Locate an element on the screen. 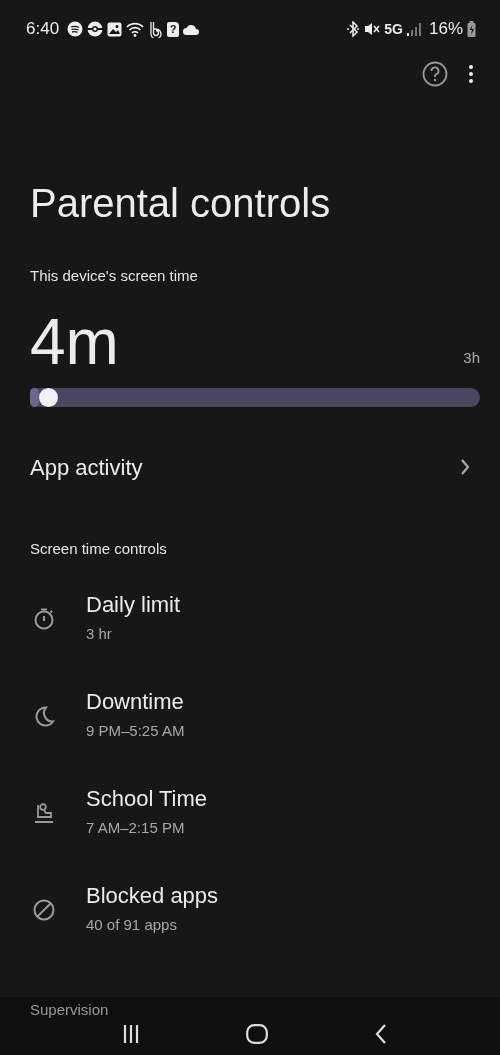  row-subtitle: 9 PM–5:25 AM is located at coordinates (135, 730).